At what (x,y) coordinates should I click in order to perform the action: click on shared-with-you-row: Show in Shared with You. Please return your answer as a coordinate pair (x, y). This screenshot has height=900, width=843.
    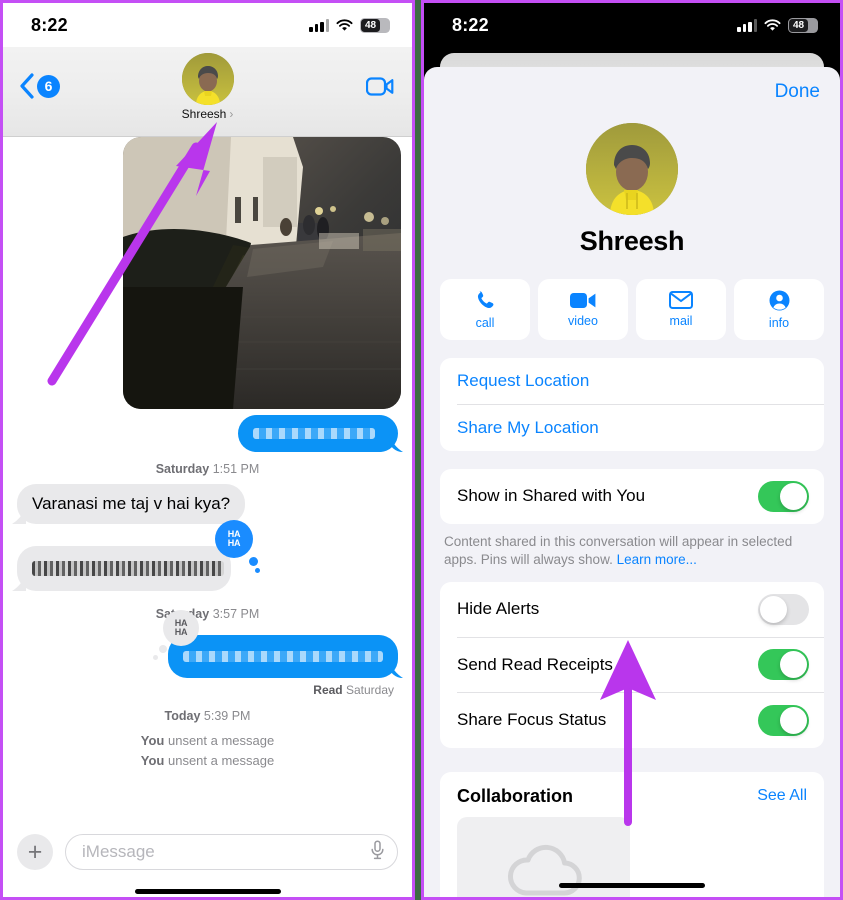
    Looking at the image, I should click on (632, 496).